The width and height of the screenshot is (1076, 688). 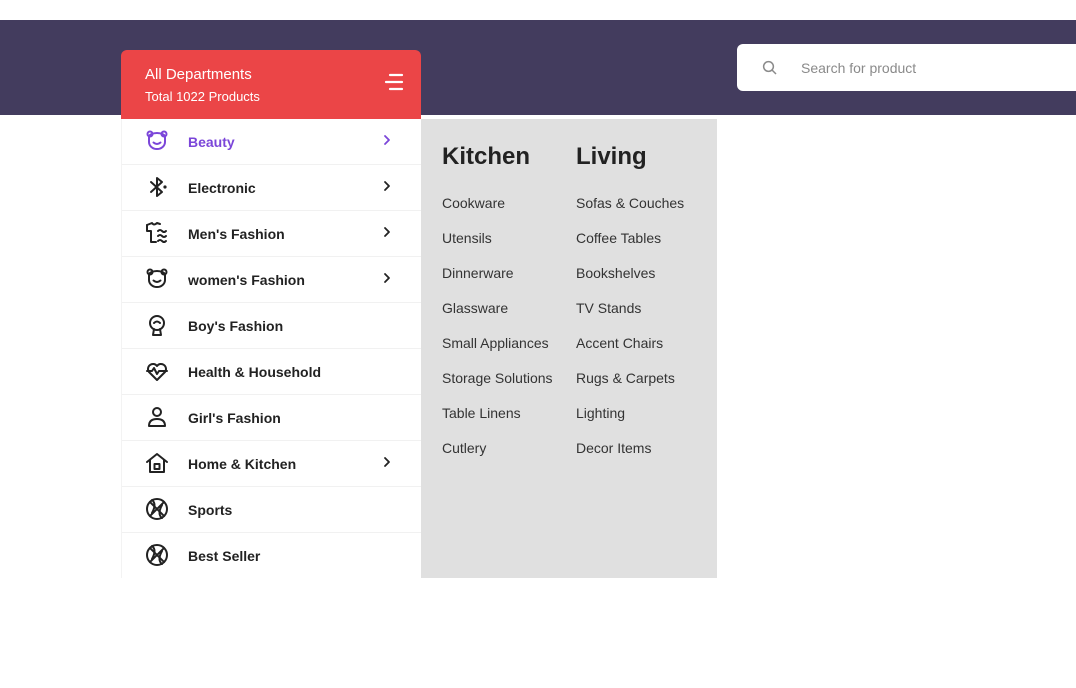 What do you see at coordinates (236, 326) in the screenshot?
I see `department-label: Boy's Fashion` at bounding box center [236, 326].